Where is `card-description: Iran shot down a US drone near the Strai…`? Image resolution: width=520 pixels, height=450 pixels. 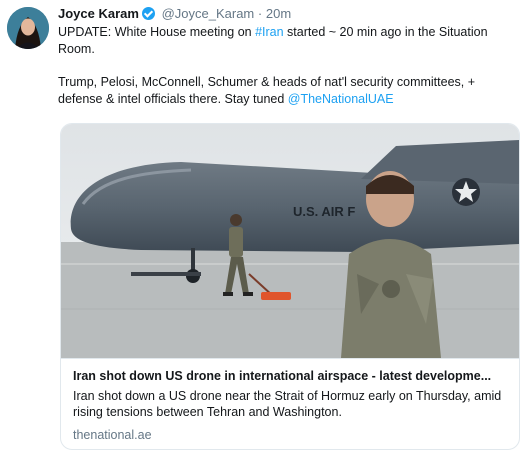 card-description: Iran shot down a US drone near the Strai… is located at coordinates (287, 404).